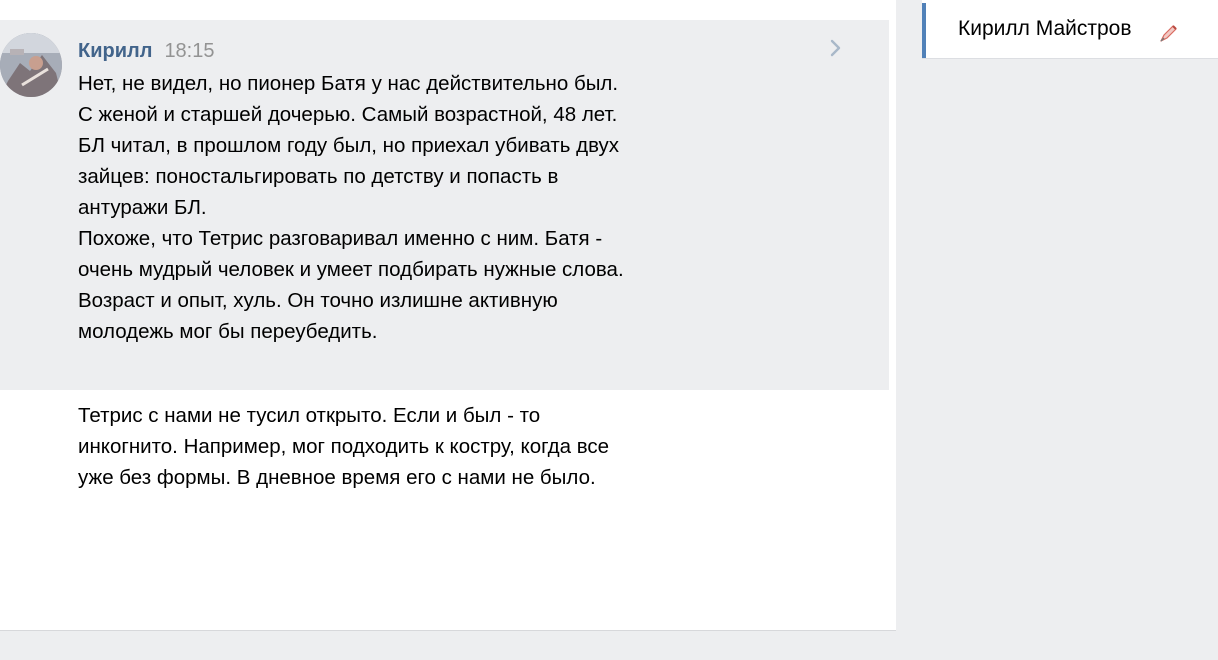 This screenshot has height=660, width=1218. What do you see at coordinates (31, 65) in the screenshot?
I see `avatar` at bounding box center [31, 65].